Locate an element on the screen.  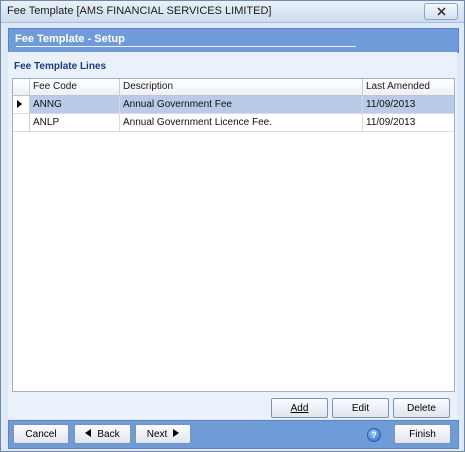
column-header-last-amended: Last Amended is located at coordinates (408, 87).